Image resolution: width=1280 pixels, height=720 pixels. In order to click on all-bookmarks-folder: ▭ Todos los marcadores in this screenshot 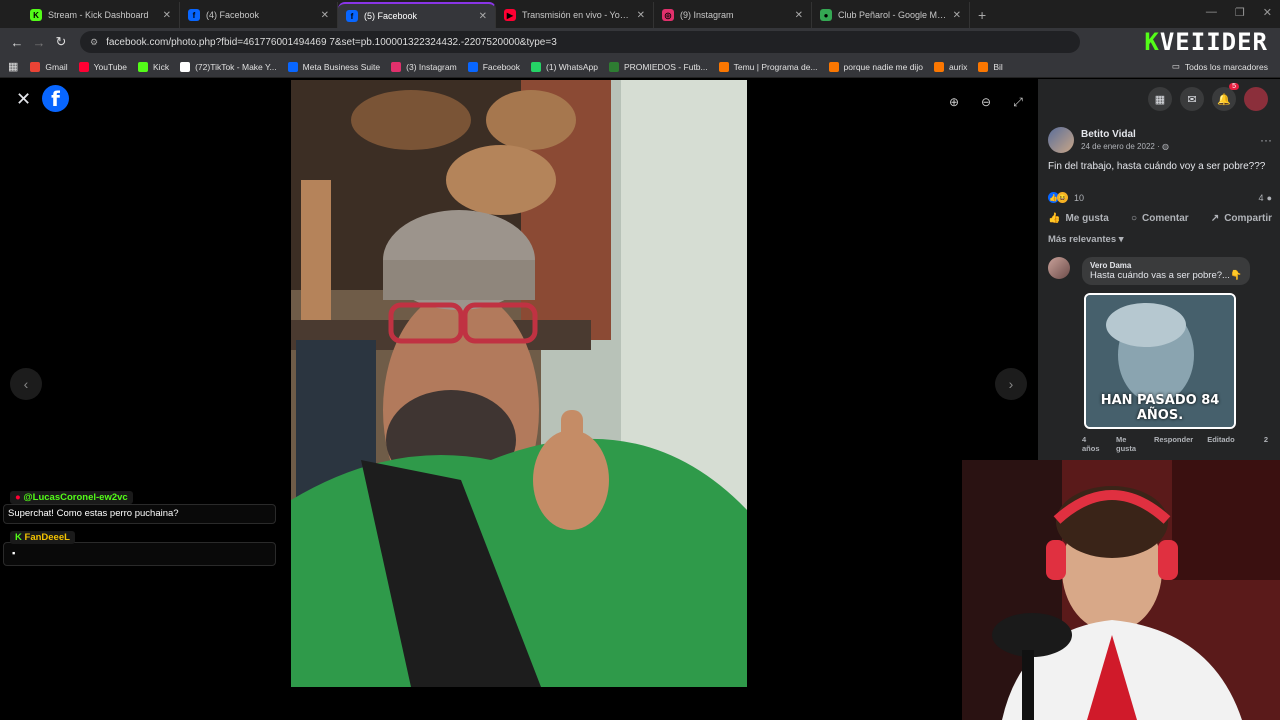, I will do `click(1220, 66)`.